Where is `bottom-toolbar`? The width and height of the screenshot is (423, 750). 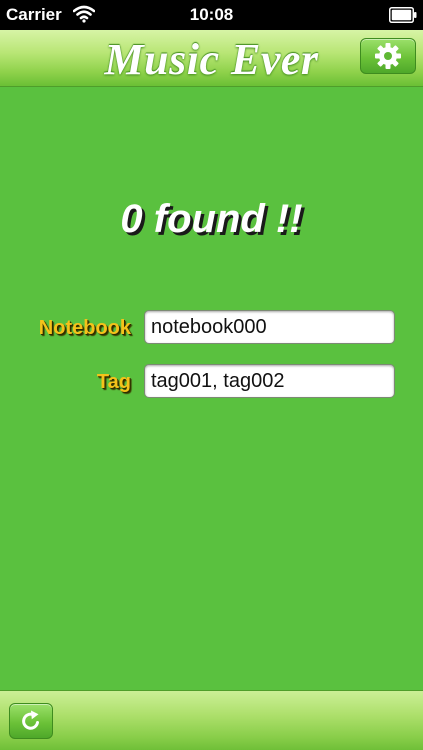 bottom-toolbar is located at coordinates (211, 720).